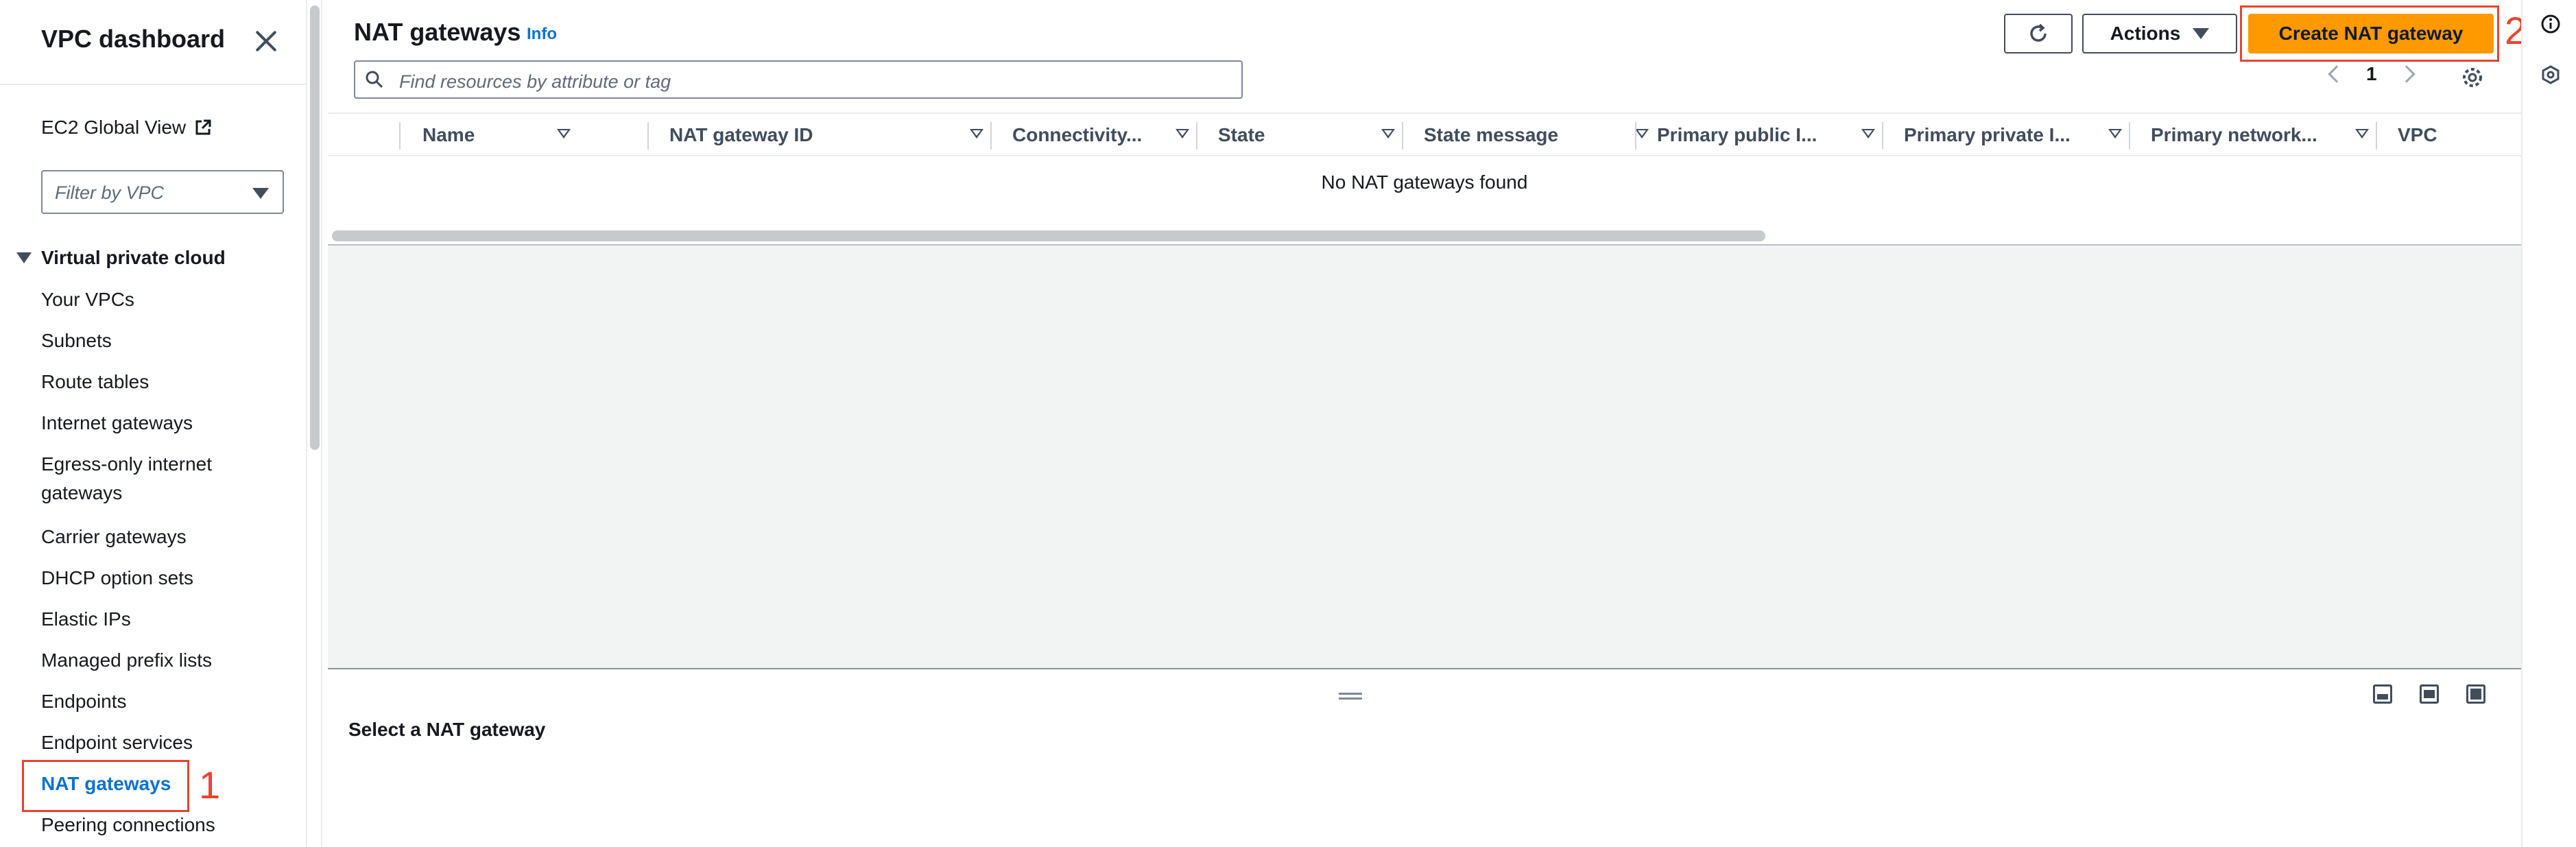 The image size is (2576, 847). Describe the element at coordinates (535, 81) in the screenshot. I see `search-placeholder: Find resources by attribute or tag` at that location.